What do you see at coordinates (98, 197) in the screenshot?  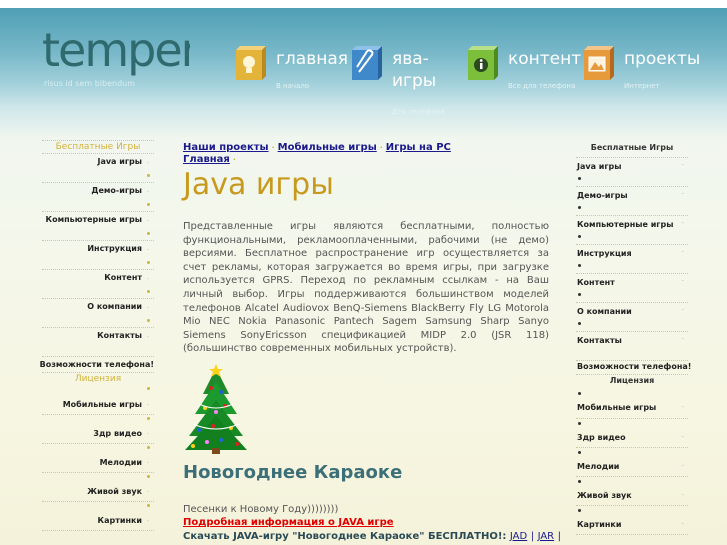 I see `left-item-demo: Демо-игры ·` at bounding box center [98, 197].